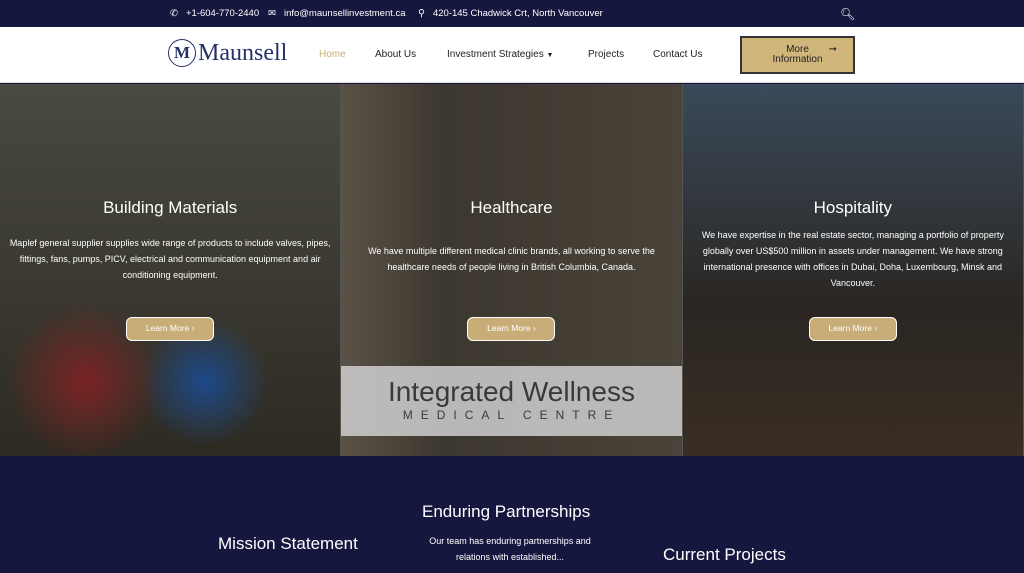 The width and height of the screenshot is (1024, 573). Describe the element at coordinates (606, 54) in the screenshot. I see `nav-projects: Projects` at that location.